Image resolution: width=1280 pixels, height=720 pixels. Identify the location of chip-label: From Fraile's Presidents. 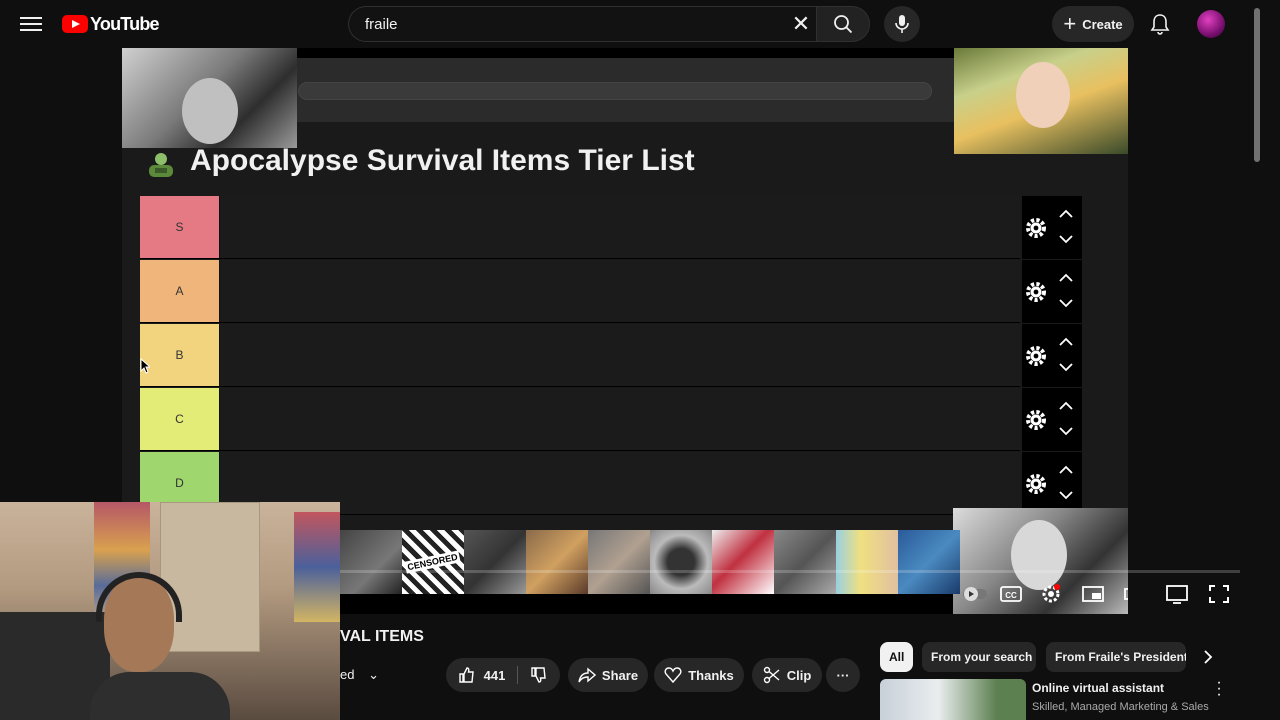
(1120, 657).